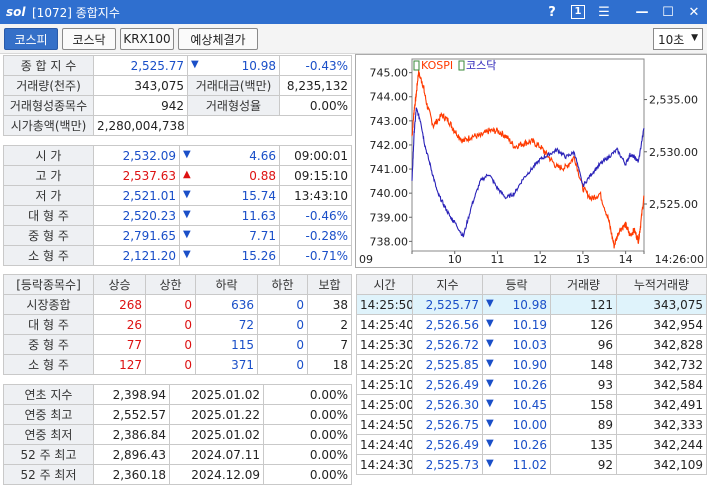 The width and height of the screenshot is (707, 488). I want to click on breadth-flat: 38, so click(329, 304).